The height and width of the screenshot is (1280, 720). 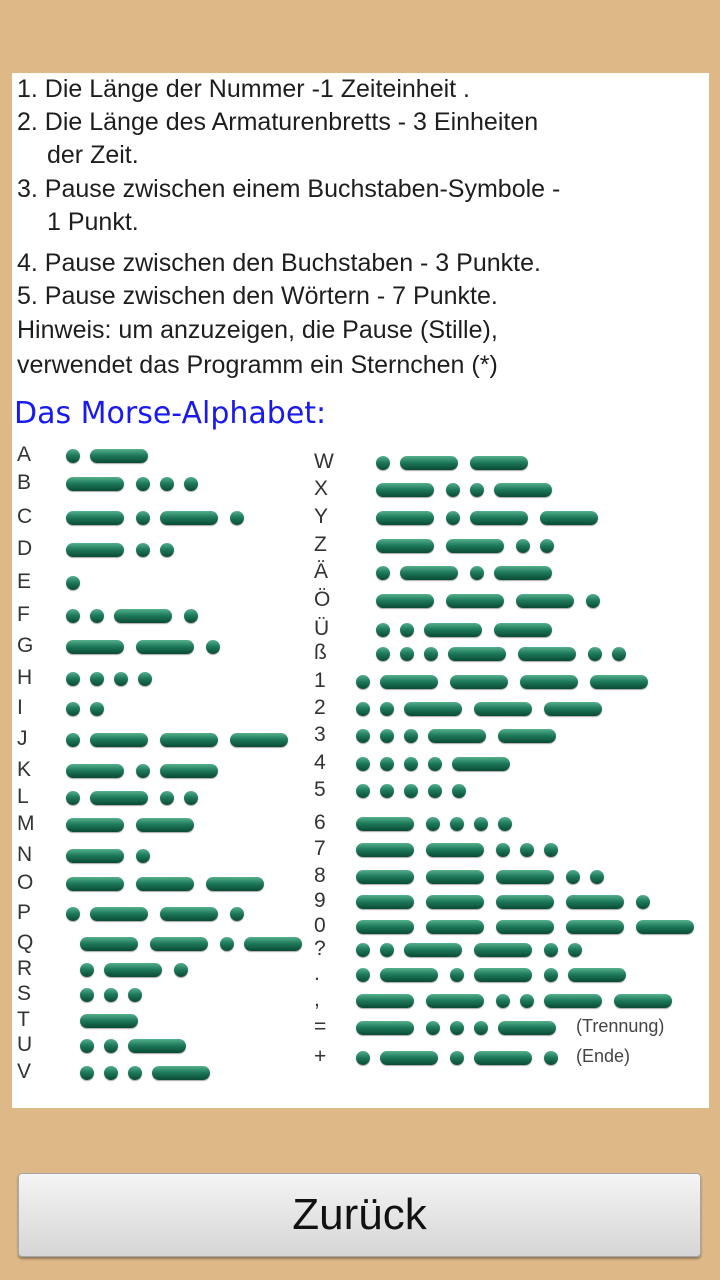 I want to click on morse-char: 6, so click(x=320, y=822).